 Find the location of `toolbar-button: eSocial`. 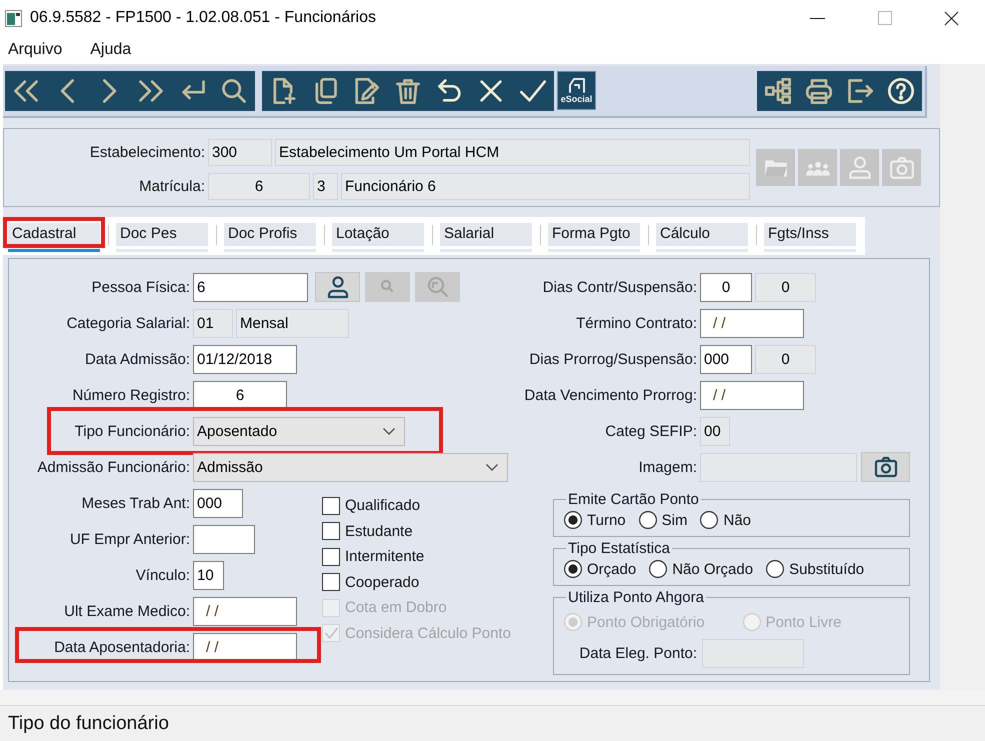

toolbar-button: eSocial is located at coordinates (576, 90).